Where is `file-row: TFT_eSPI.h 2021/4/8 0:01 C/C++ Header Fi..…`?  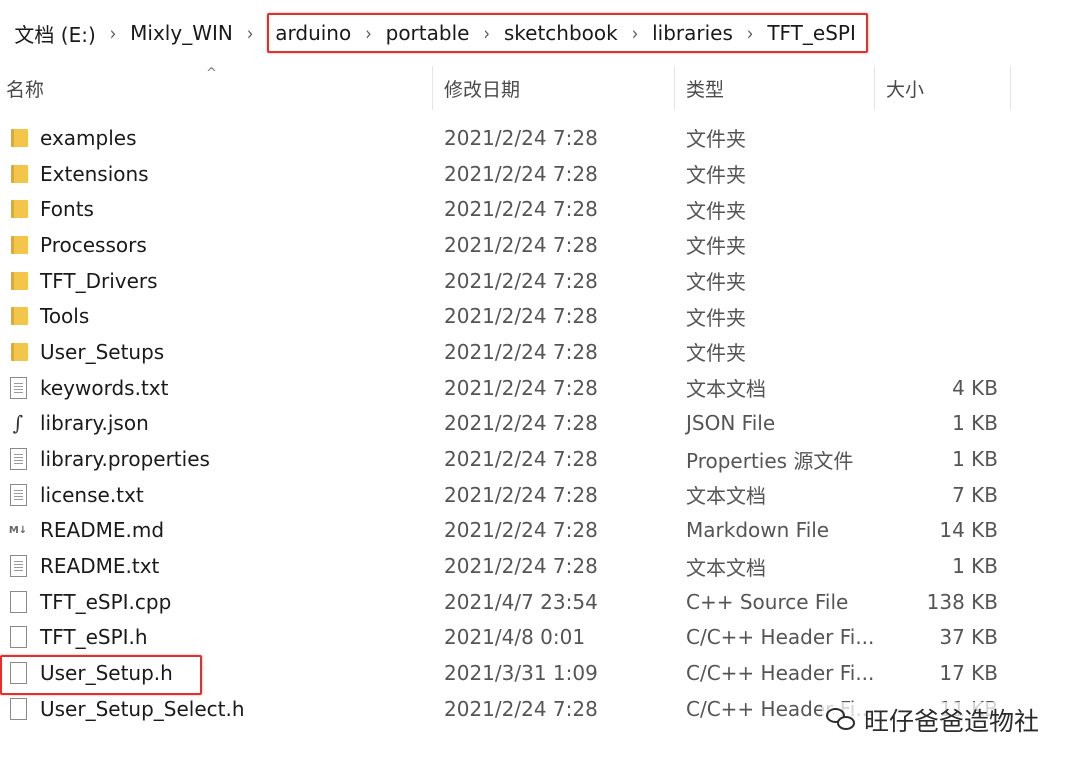
file-row: TFT_eSPI.h 2021/4/8 0:01 C/C++ Header Fi..… is located at coordinates (540, 638).